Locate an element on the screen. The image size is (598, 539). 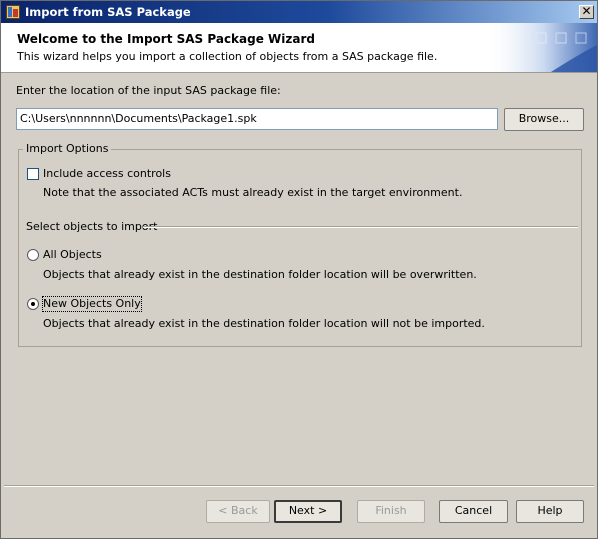
help-button: Help is located at coordinates (550, 511).